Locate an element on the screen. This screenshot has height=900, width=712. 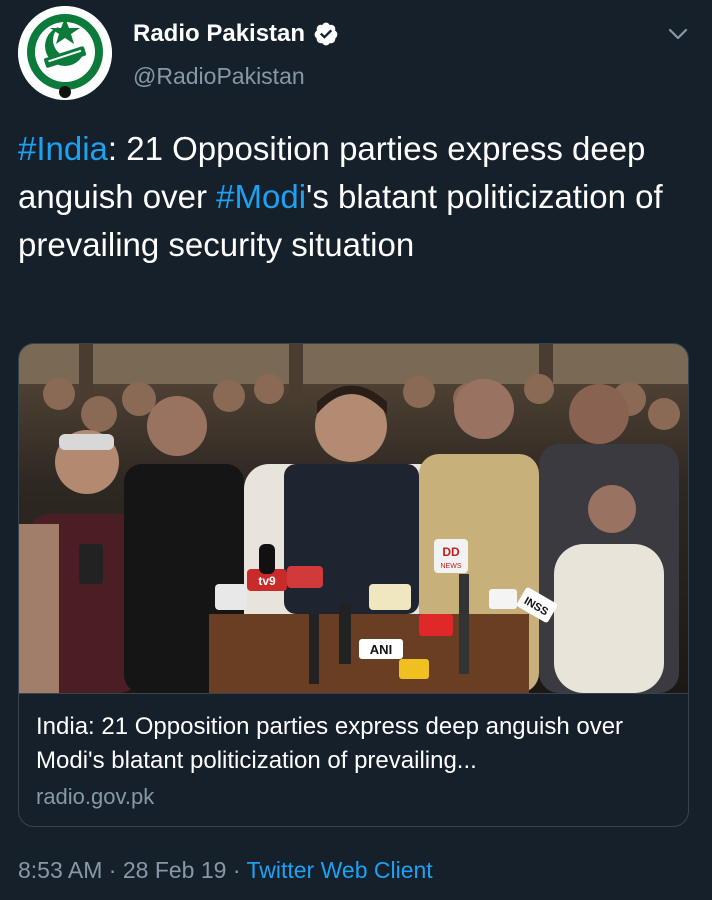
radio-pakistan-logo is located at coordinates (65, 53).